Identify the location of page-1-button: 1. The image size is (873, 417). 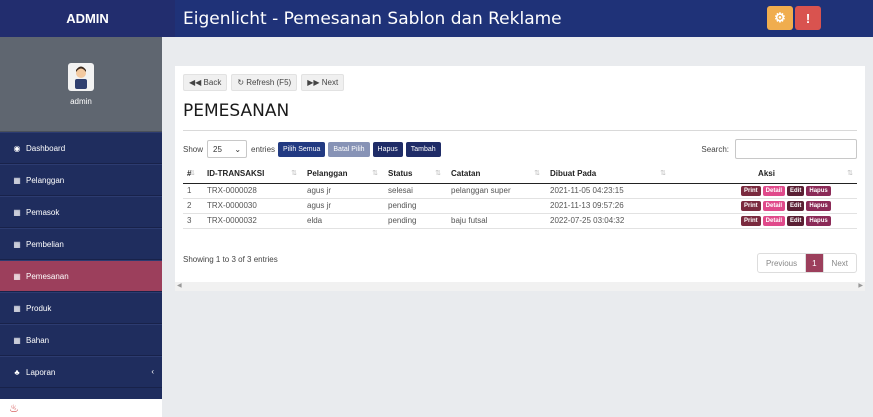
(815, 263).